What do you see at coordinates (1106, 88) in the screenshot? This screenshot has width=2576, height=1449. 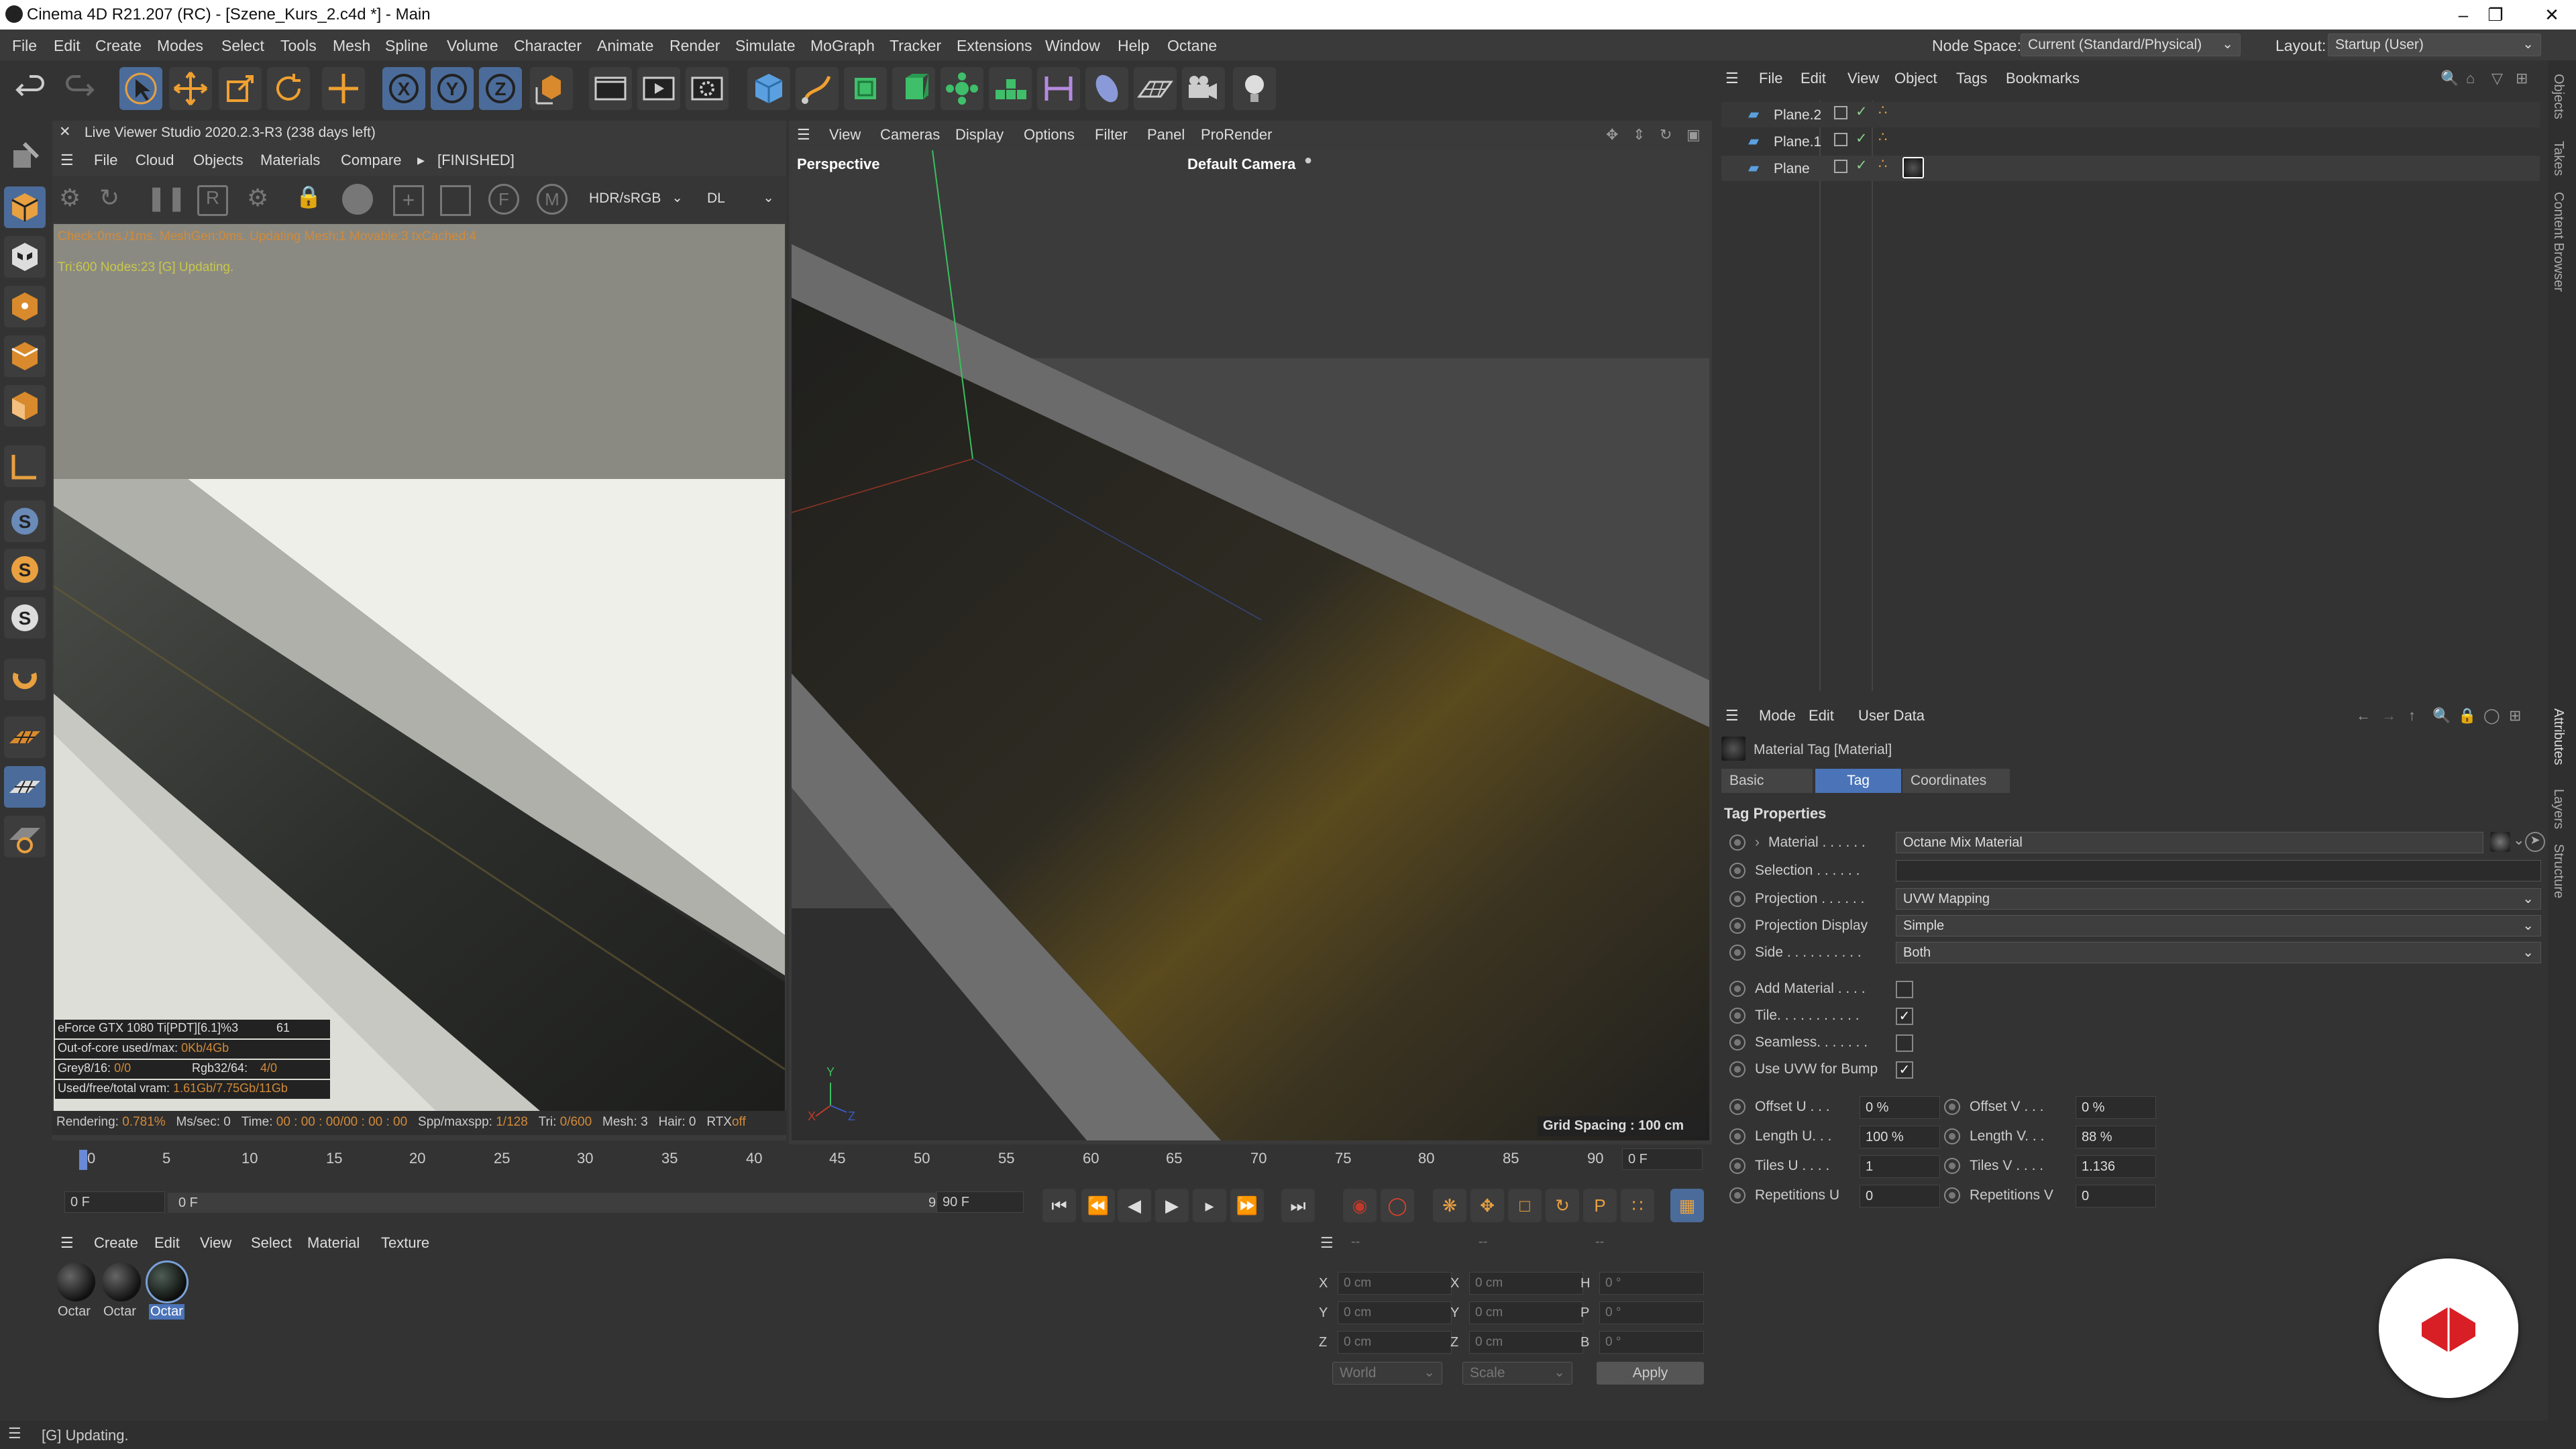 I see `sky-icon` at bounding box center [1106, 88].